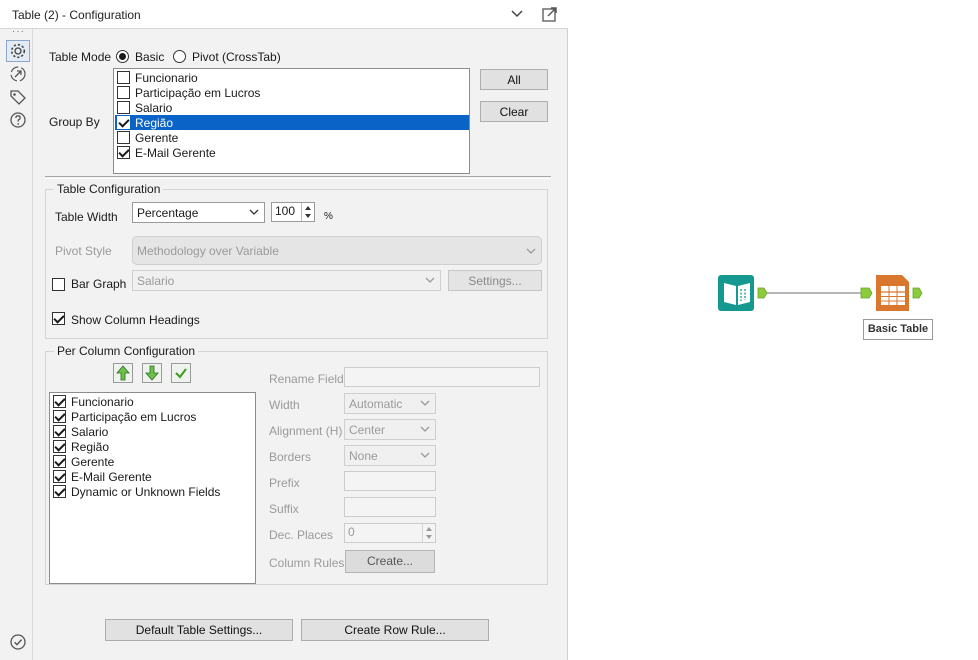 The image size is (978, 660). What do you see at coordinates (898, 329) in the screenshot?
I see `basic-table-tool-label: Basic Table` at bounding box center [898, 329].